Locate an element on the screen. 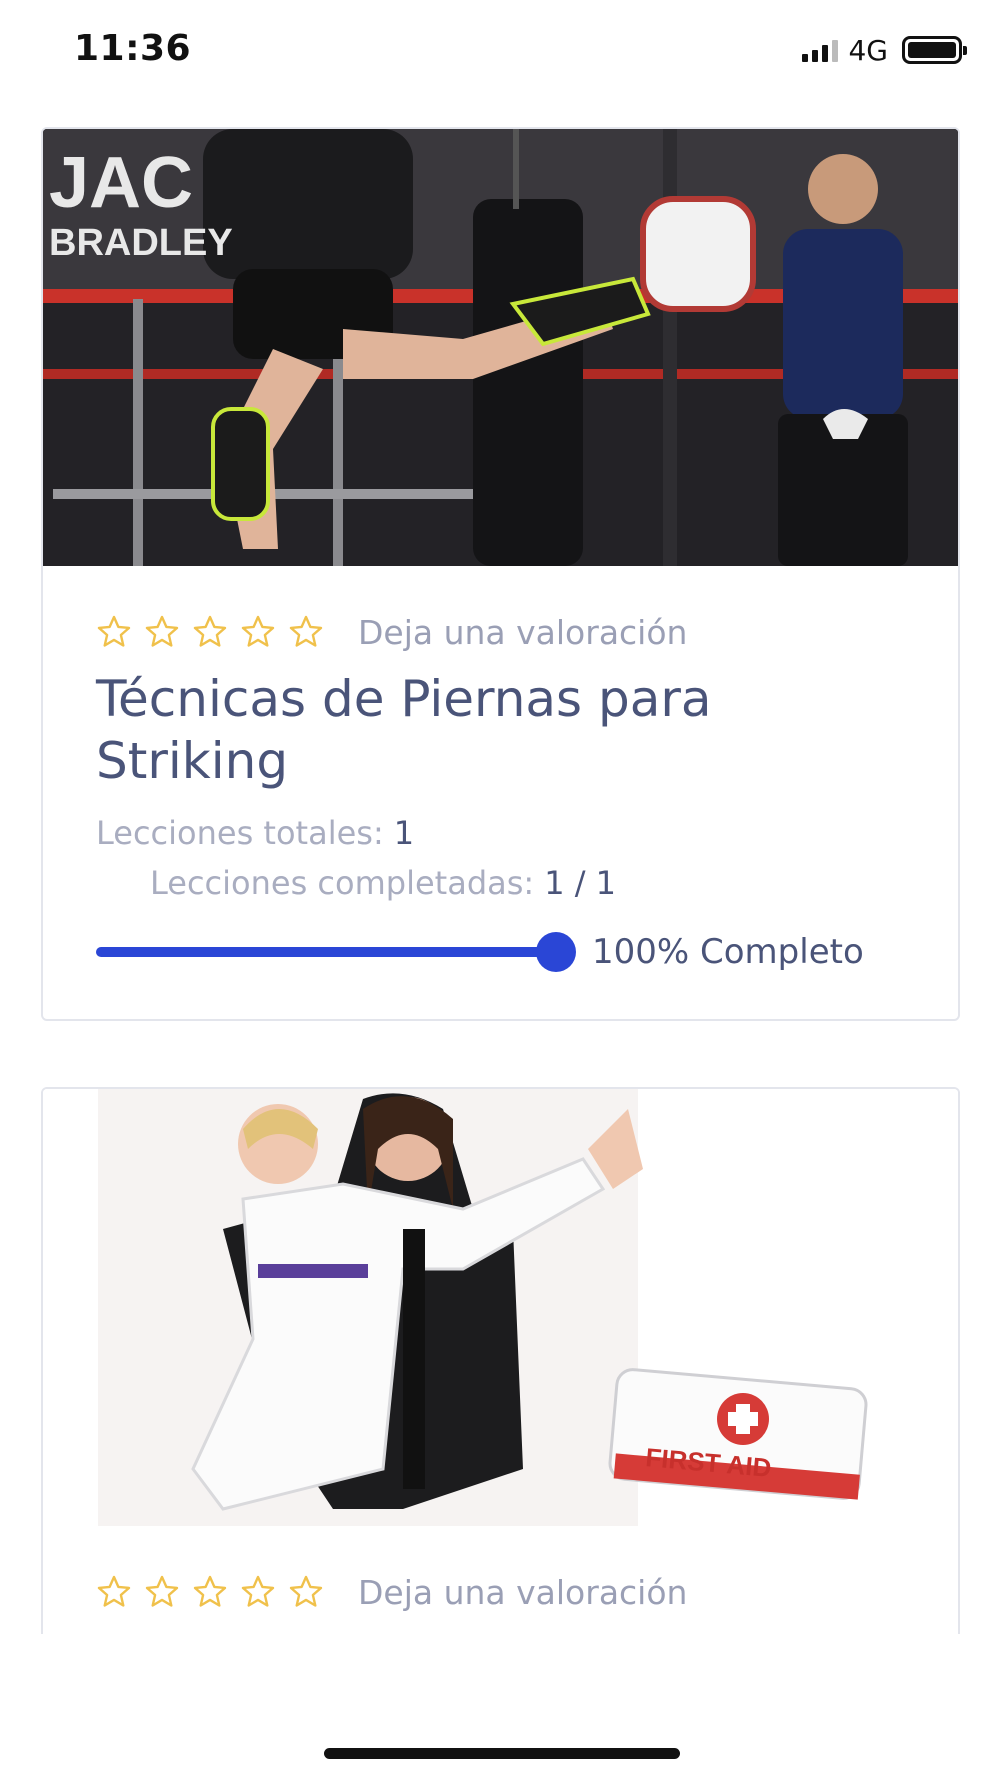  status-indicators: 4G is located at coordinates (884, 50).